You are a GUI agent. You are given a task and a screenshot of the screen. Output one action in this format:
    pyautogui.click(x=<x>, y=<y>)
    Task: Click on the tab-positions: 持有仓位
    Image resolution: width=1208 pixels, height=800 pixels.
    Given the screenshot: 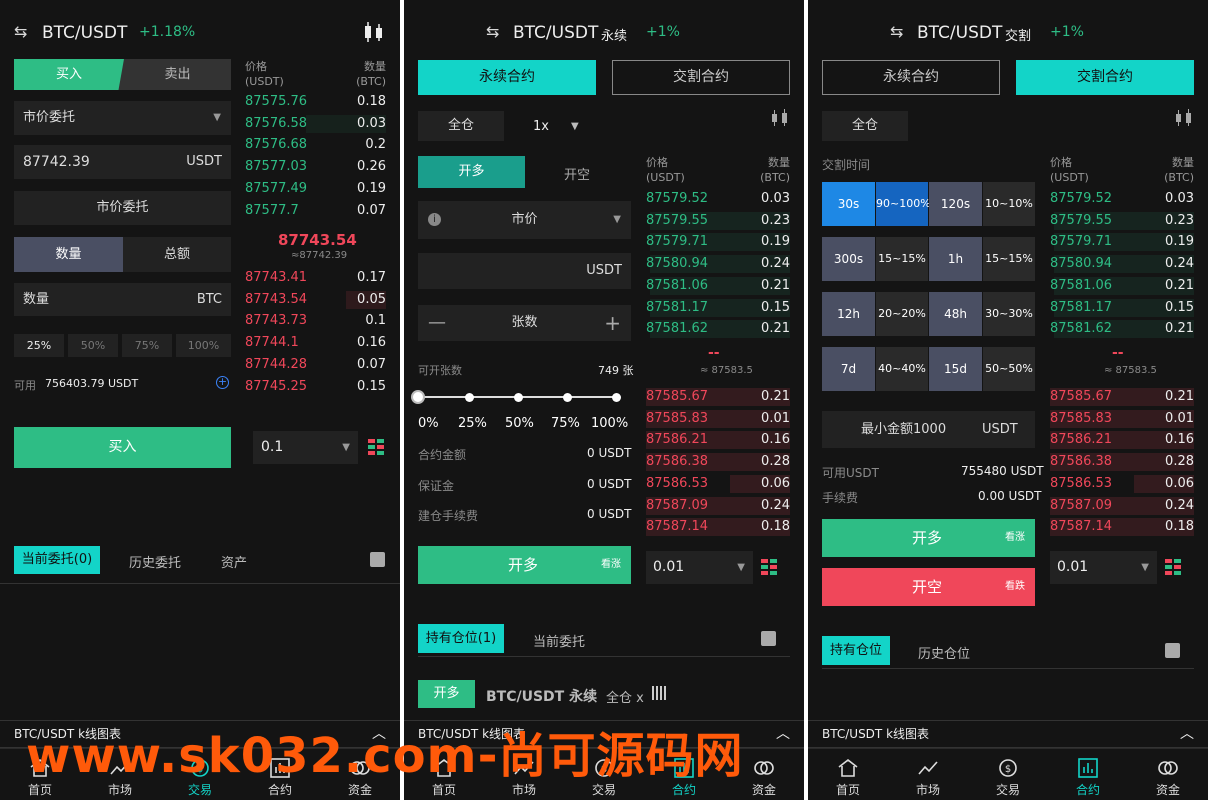 What is the action you would take?
    pyautogui.click(x=856, y=650)
    